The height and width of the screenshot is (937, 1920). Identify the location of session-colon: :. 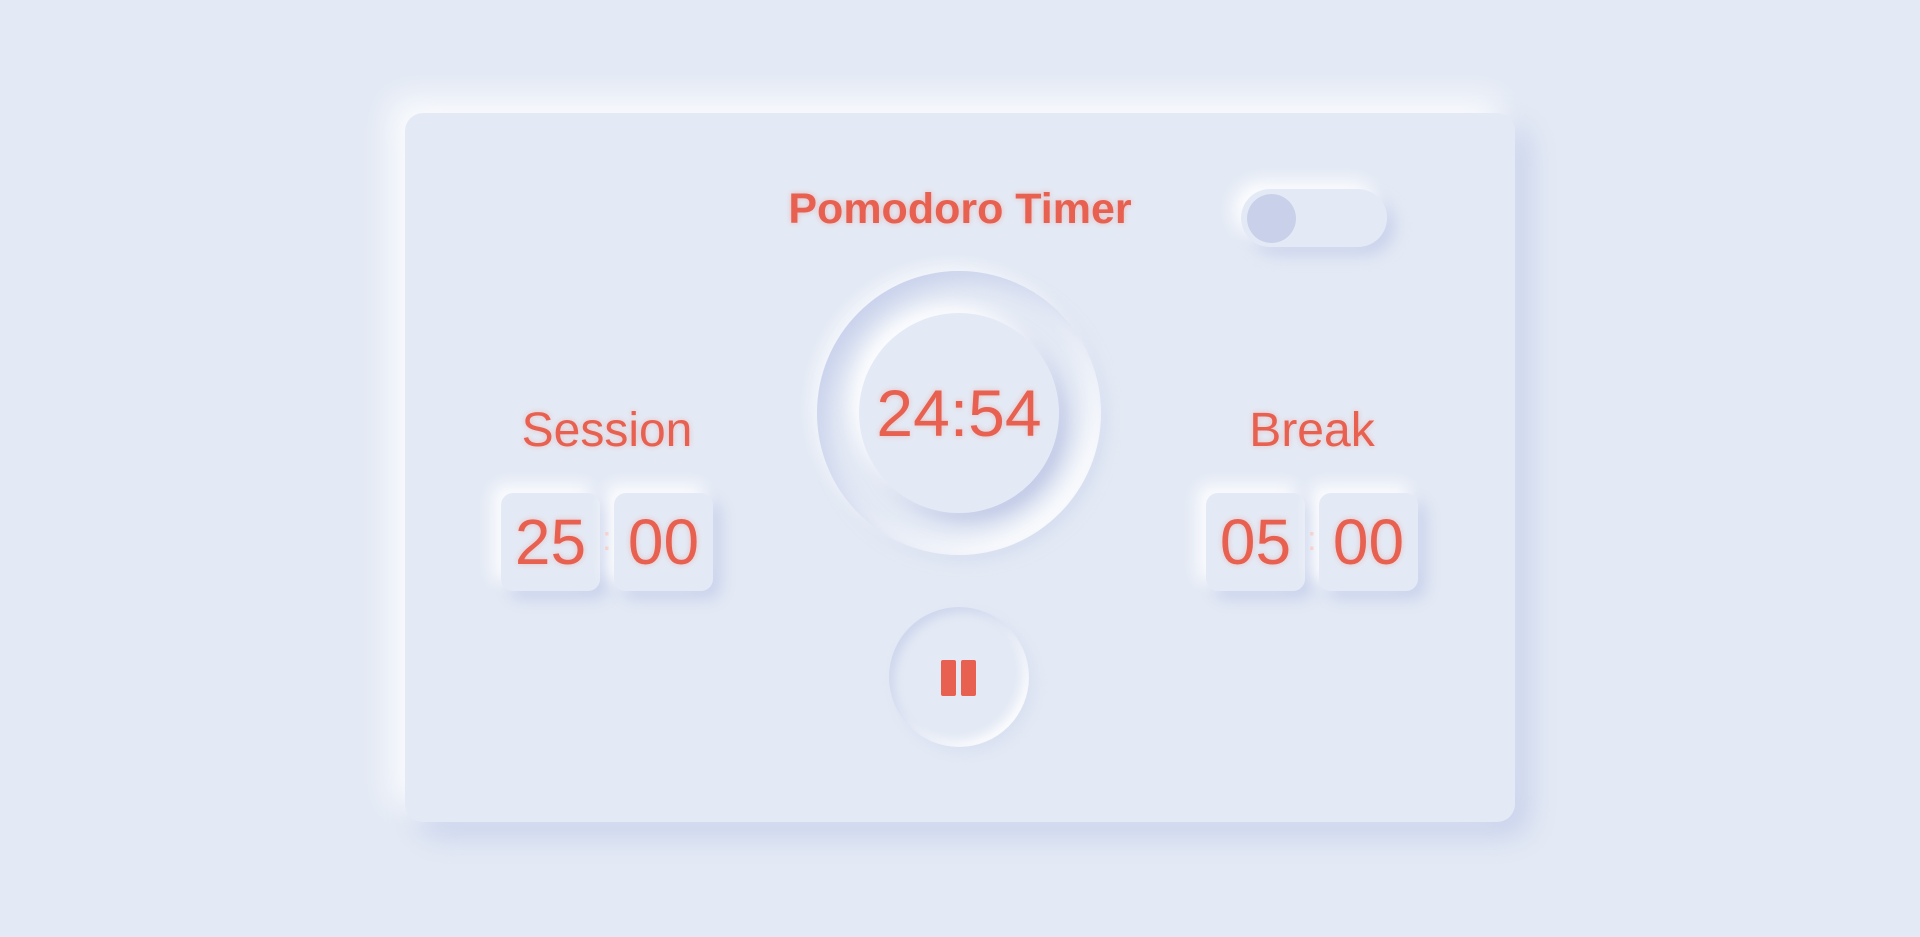
(607, 539).